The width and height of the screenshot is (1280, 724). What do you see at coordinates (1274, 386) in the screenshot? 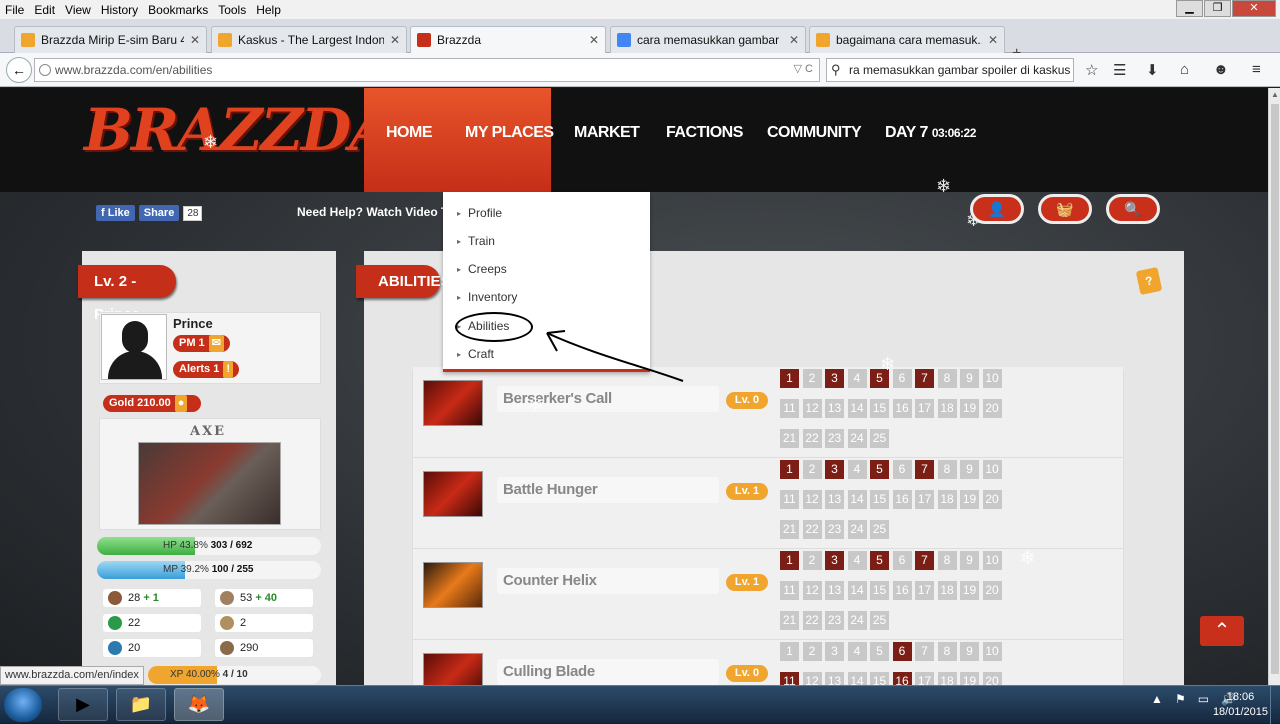
I see `page-scrollbar: ▲` at bounding box center [1274, 386].